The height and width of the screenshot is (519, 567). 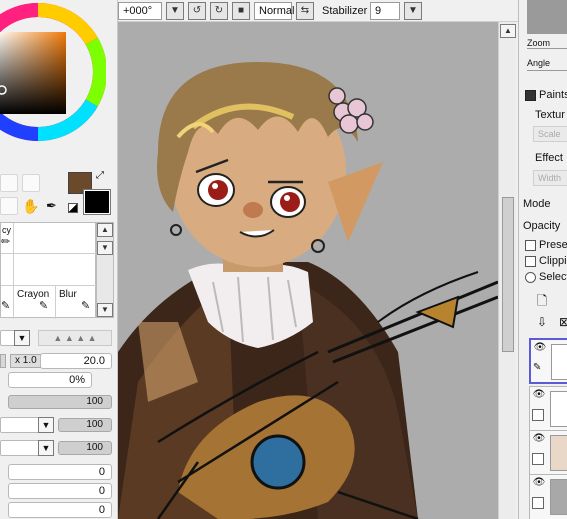 I want to click on paint-section-label: Paints, so click(x=553, y=95).